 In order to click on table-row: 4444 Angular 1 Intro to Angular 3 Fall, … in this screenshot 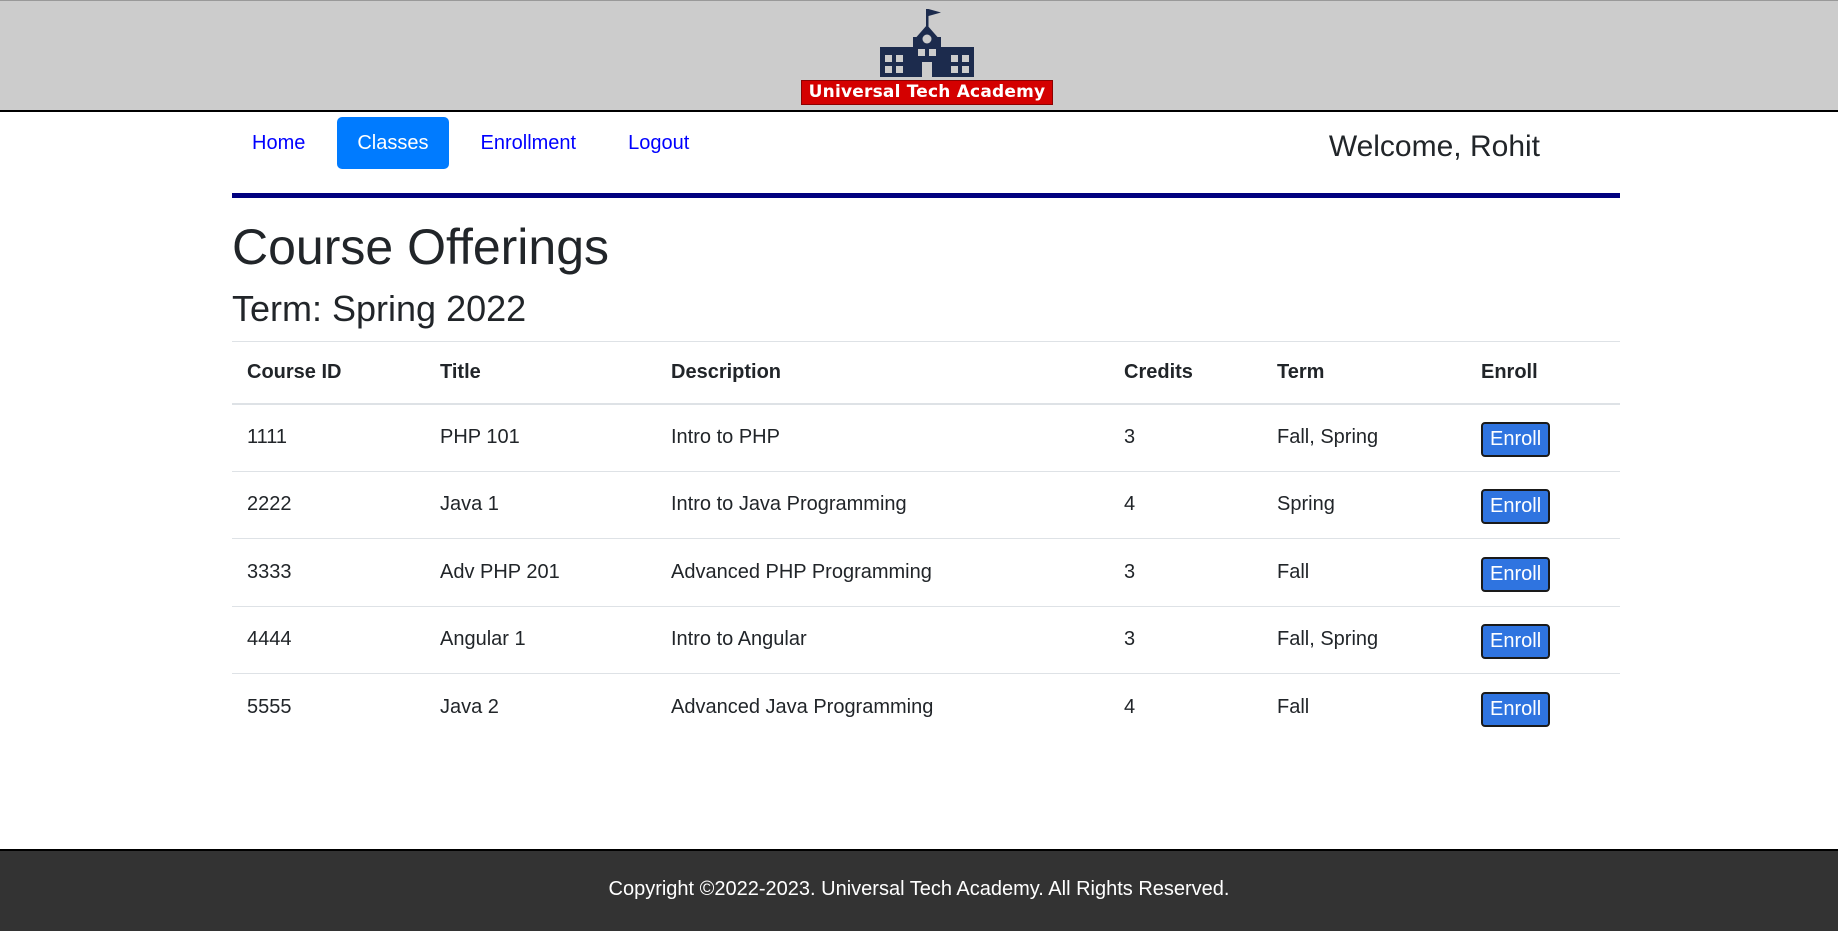, I will do `click(926, 640)`.